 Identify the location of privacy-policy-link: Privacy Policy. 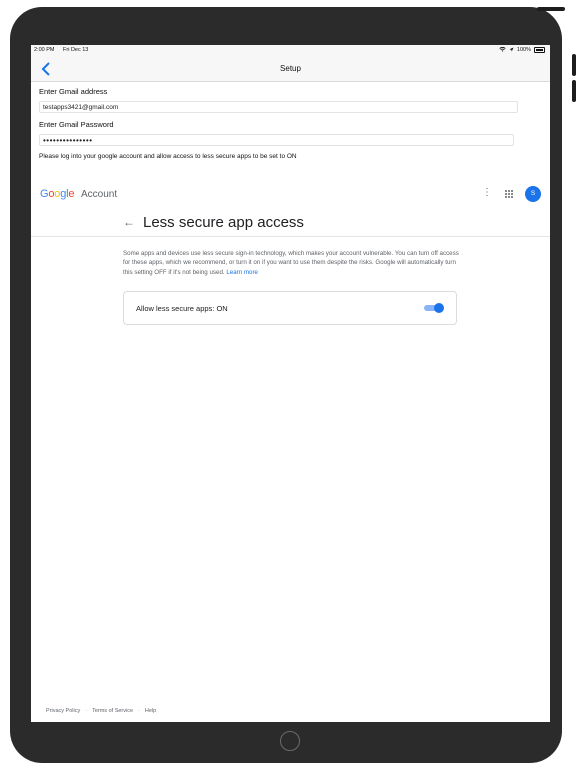
(63, 711).